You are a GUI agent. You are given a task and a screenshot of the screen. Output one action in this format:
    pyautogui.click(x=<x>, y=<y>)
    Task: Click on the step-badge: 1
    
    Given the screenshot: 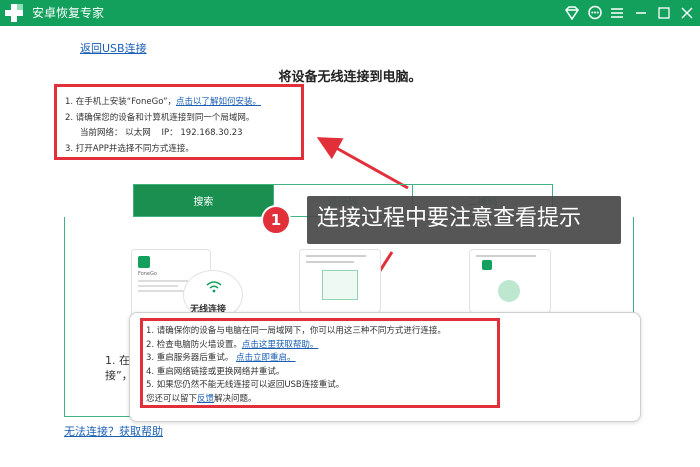 What is the action you would take?
    pyautogui.click(x=276, y=220)
    